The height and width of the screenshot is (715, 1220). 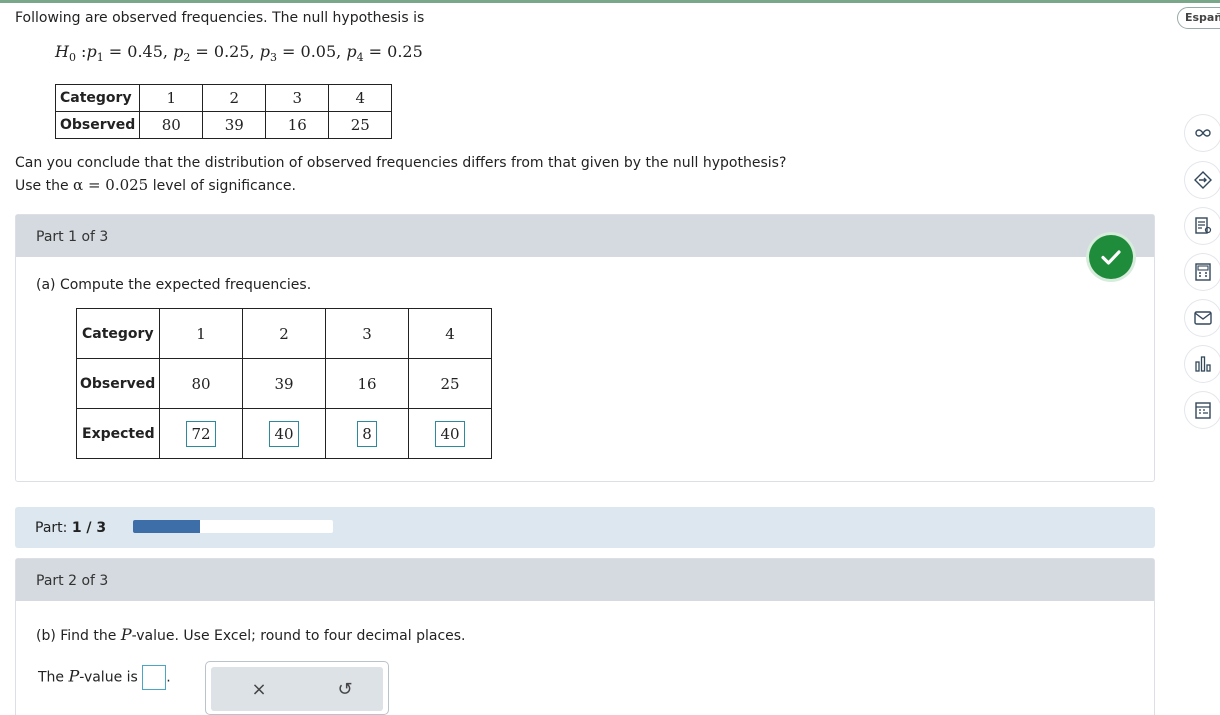 What do you see at coordinates (154, 677) in the screenshot?
I see `p-value-input` at bounding box center [154, 677].